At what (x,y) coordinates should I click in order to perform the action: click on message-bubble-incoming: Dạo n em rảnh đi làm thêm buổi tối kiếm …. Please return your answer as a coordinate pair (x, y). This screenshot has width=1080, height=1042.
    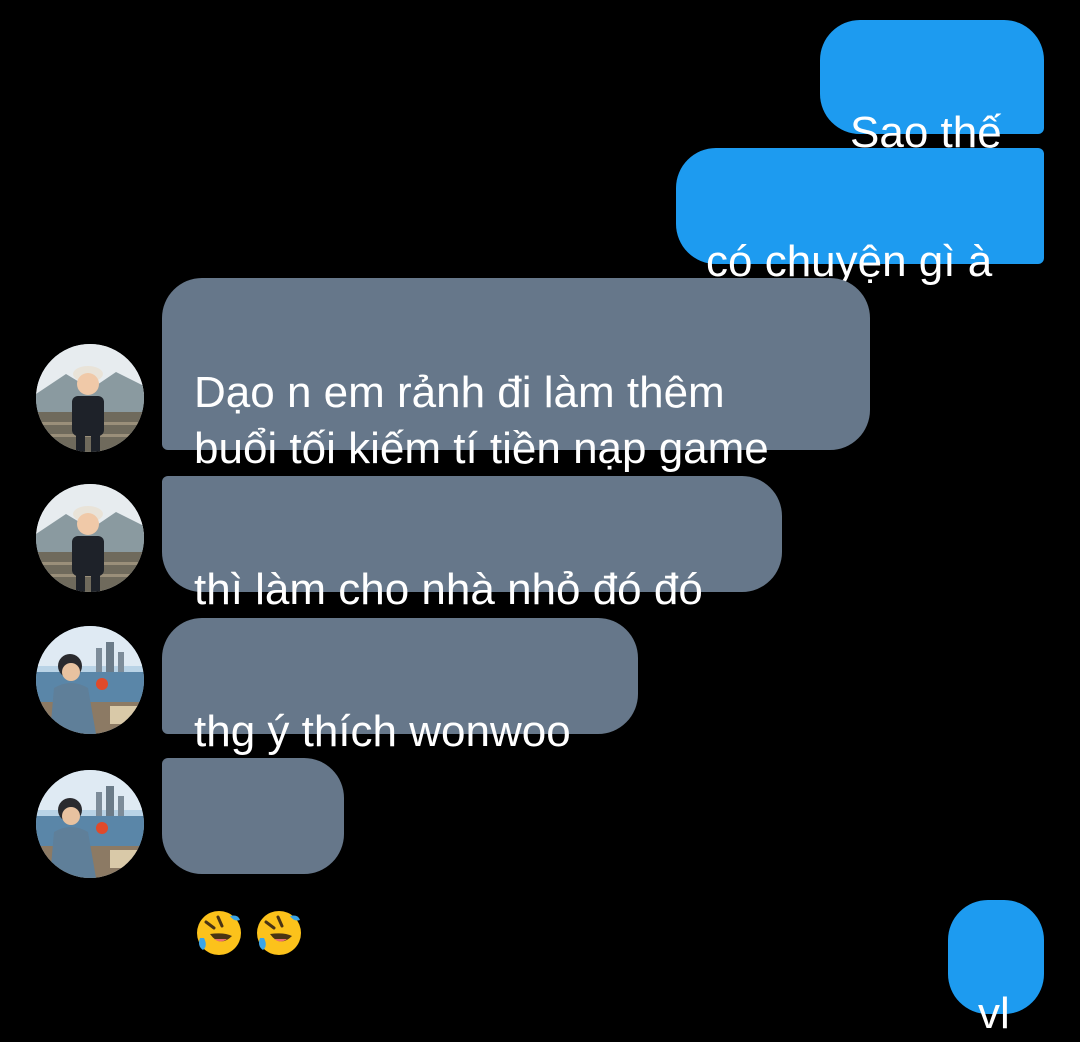
    Looking at the image, I should click on (516, 375).